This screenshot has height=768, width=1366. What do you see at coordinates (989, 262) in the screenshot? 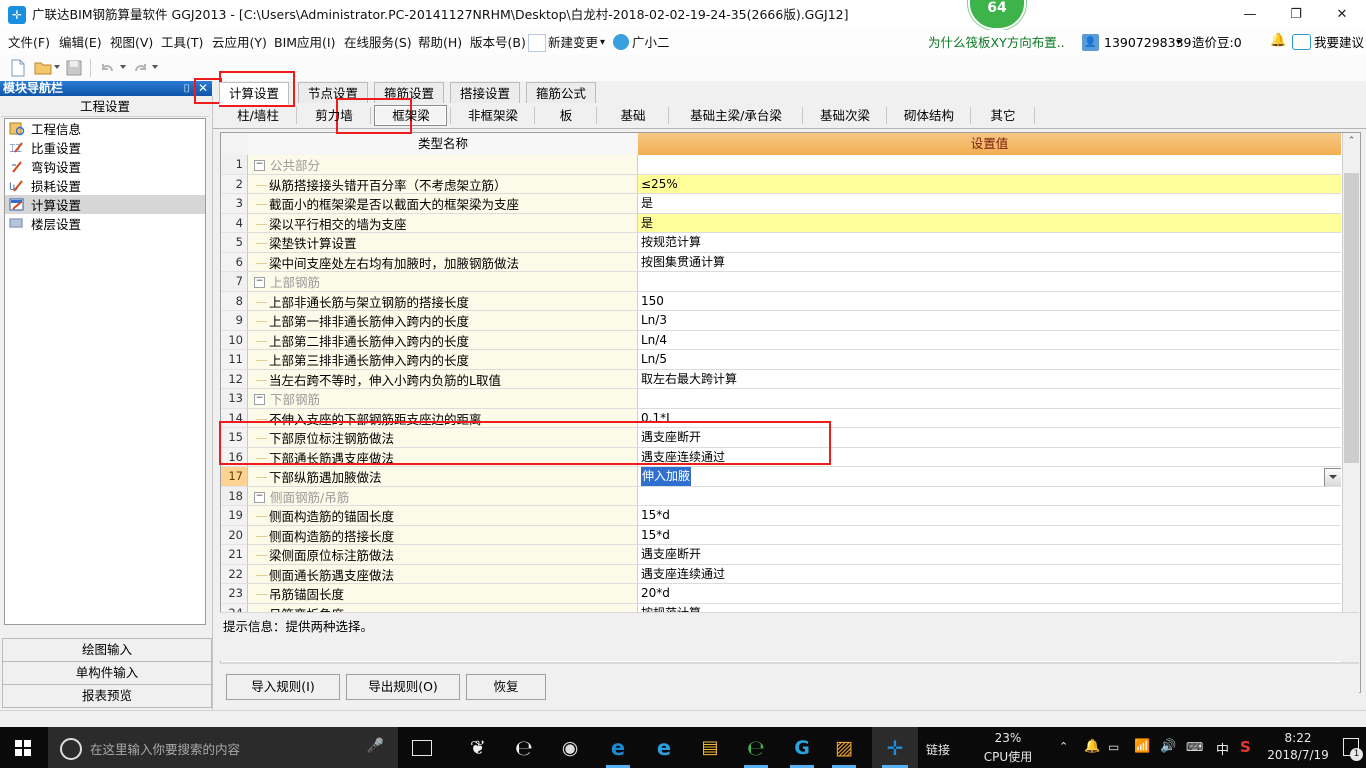
I see `row-setting-value: 按图集贯通计算` at bounding box center [989, 262].